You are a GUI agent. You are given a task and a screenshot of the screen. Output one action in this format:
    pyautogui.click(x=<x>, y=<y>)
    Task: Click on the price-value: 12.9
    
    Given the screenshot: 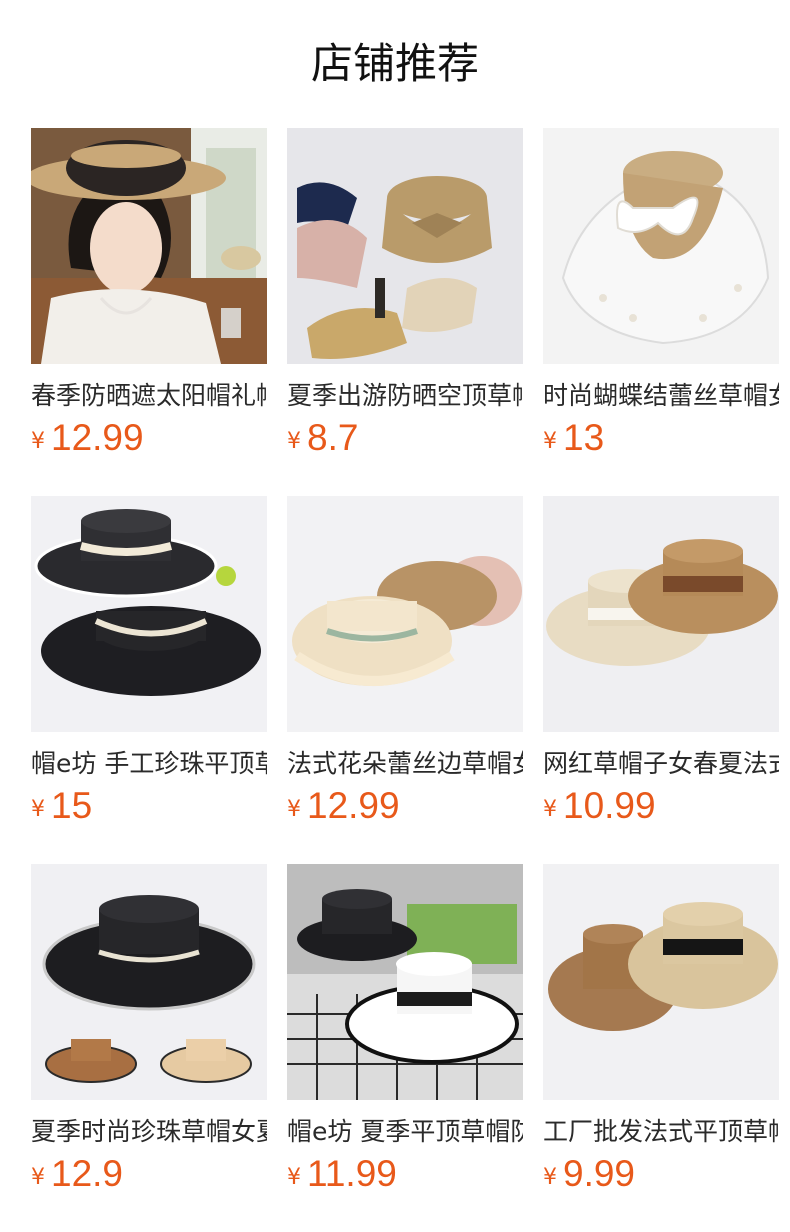 What is the action you would take?
    pyautogui.click(x=87, y=1173)
    